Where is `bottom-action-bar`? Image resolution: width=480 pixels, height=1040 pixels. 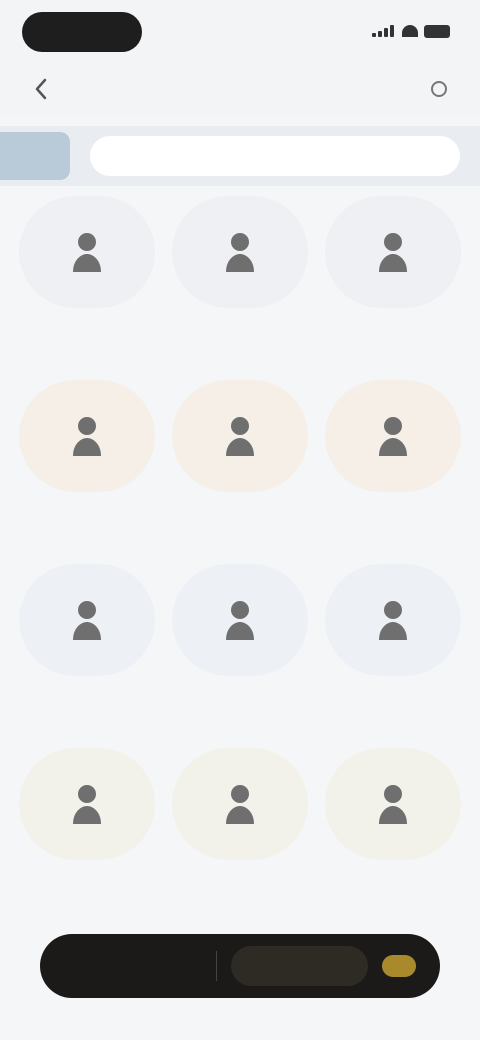 bottom-action-bar is located at coordinates (240, 966).